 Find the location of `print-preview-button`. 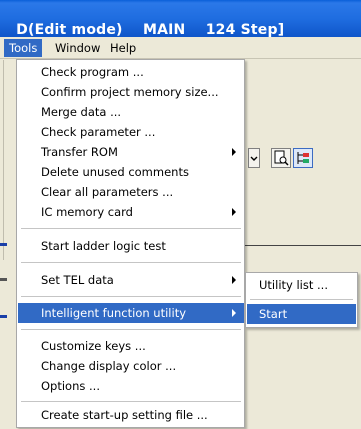

print-preview-button is located at coordinates (281, 158).